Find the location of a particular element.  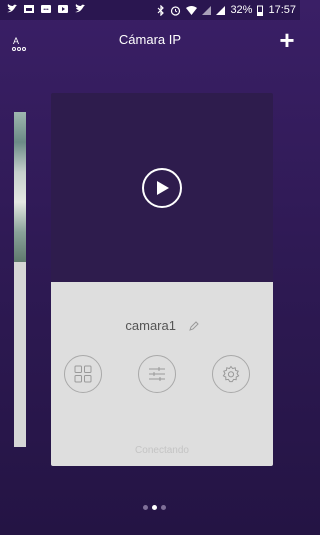

play-button is located at coordinates (162, 188).